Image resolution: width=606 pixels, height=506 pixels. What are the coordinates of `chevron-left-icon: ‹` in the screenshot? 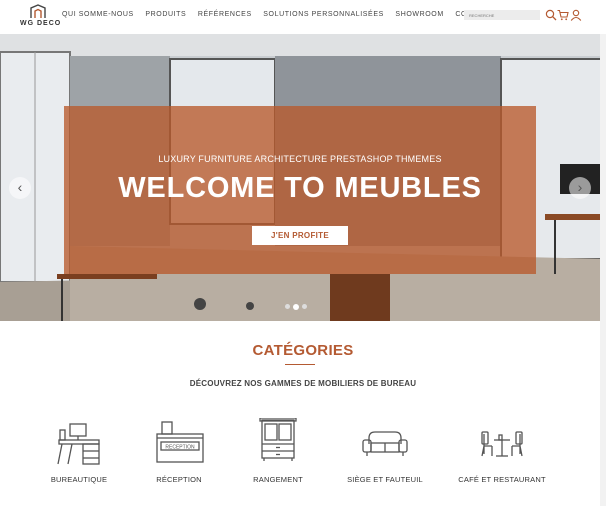 It's located at (20, 187).